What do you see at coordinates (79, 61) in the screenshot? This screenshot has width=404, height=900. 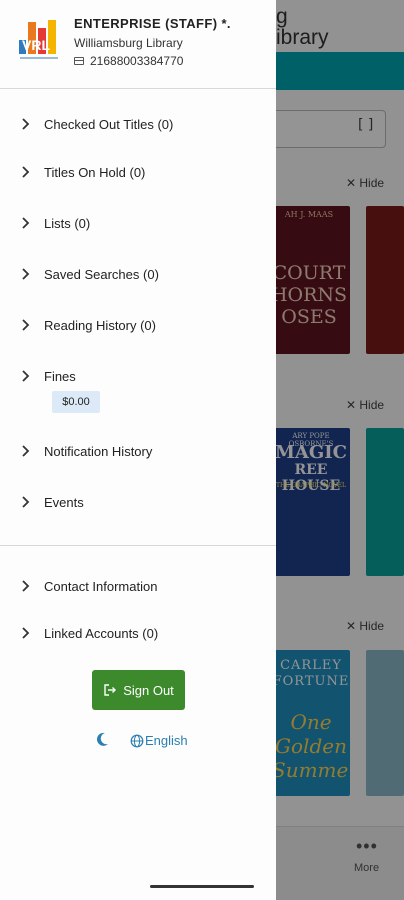 I see `card-icon` at bounding box center [79, 61].